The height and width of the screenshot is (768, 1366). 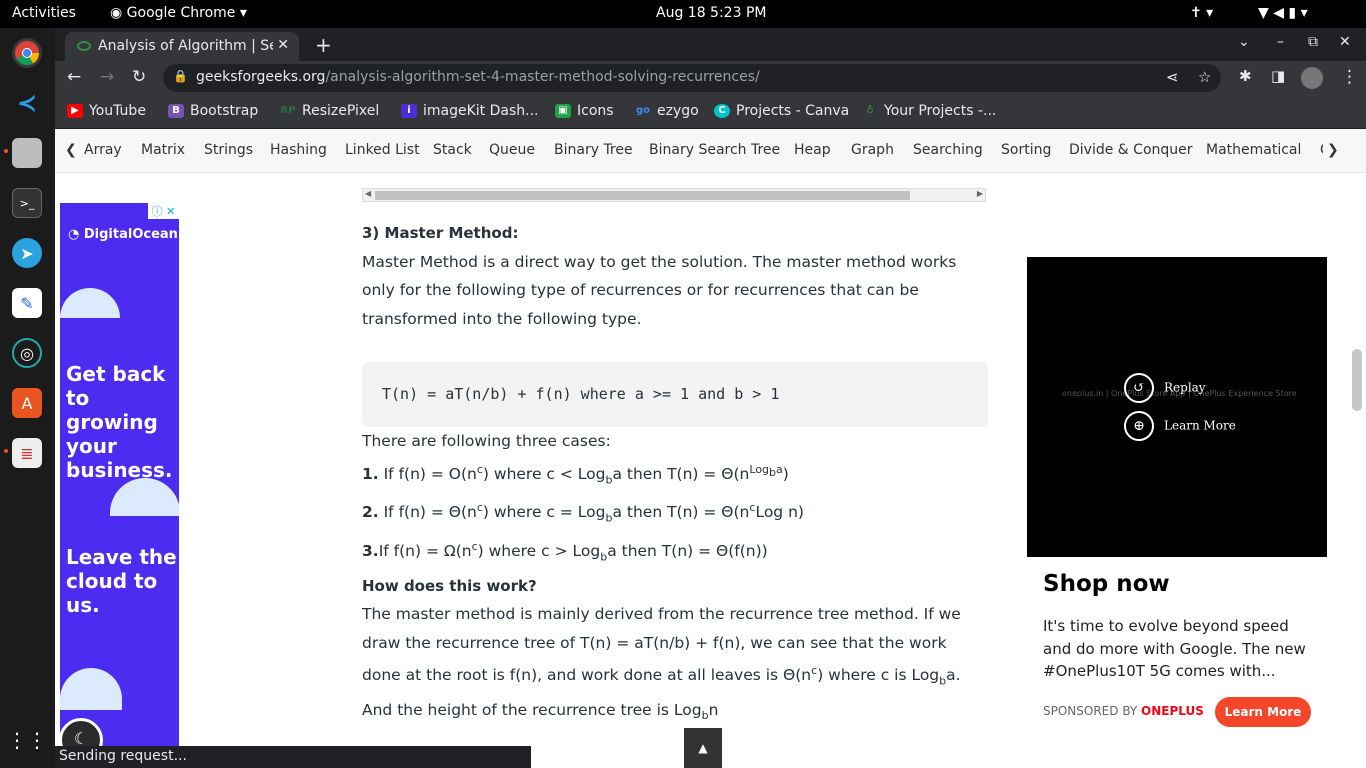 I want to click on menu-icon: ⋮, so click(x=1349, y=77).